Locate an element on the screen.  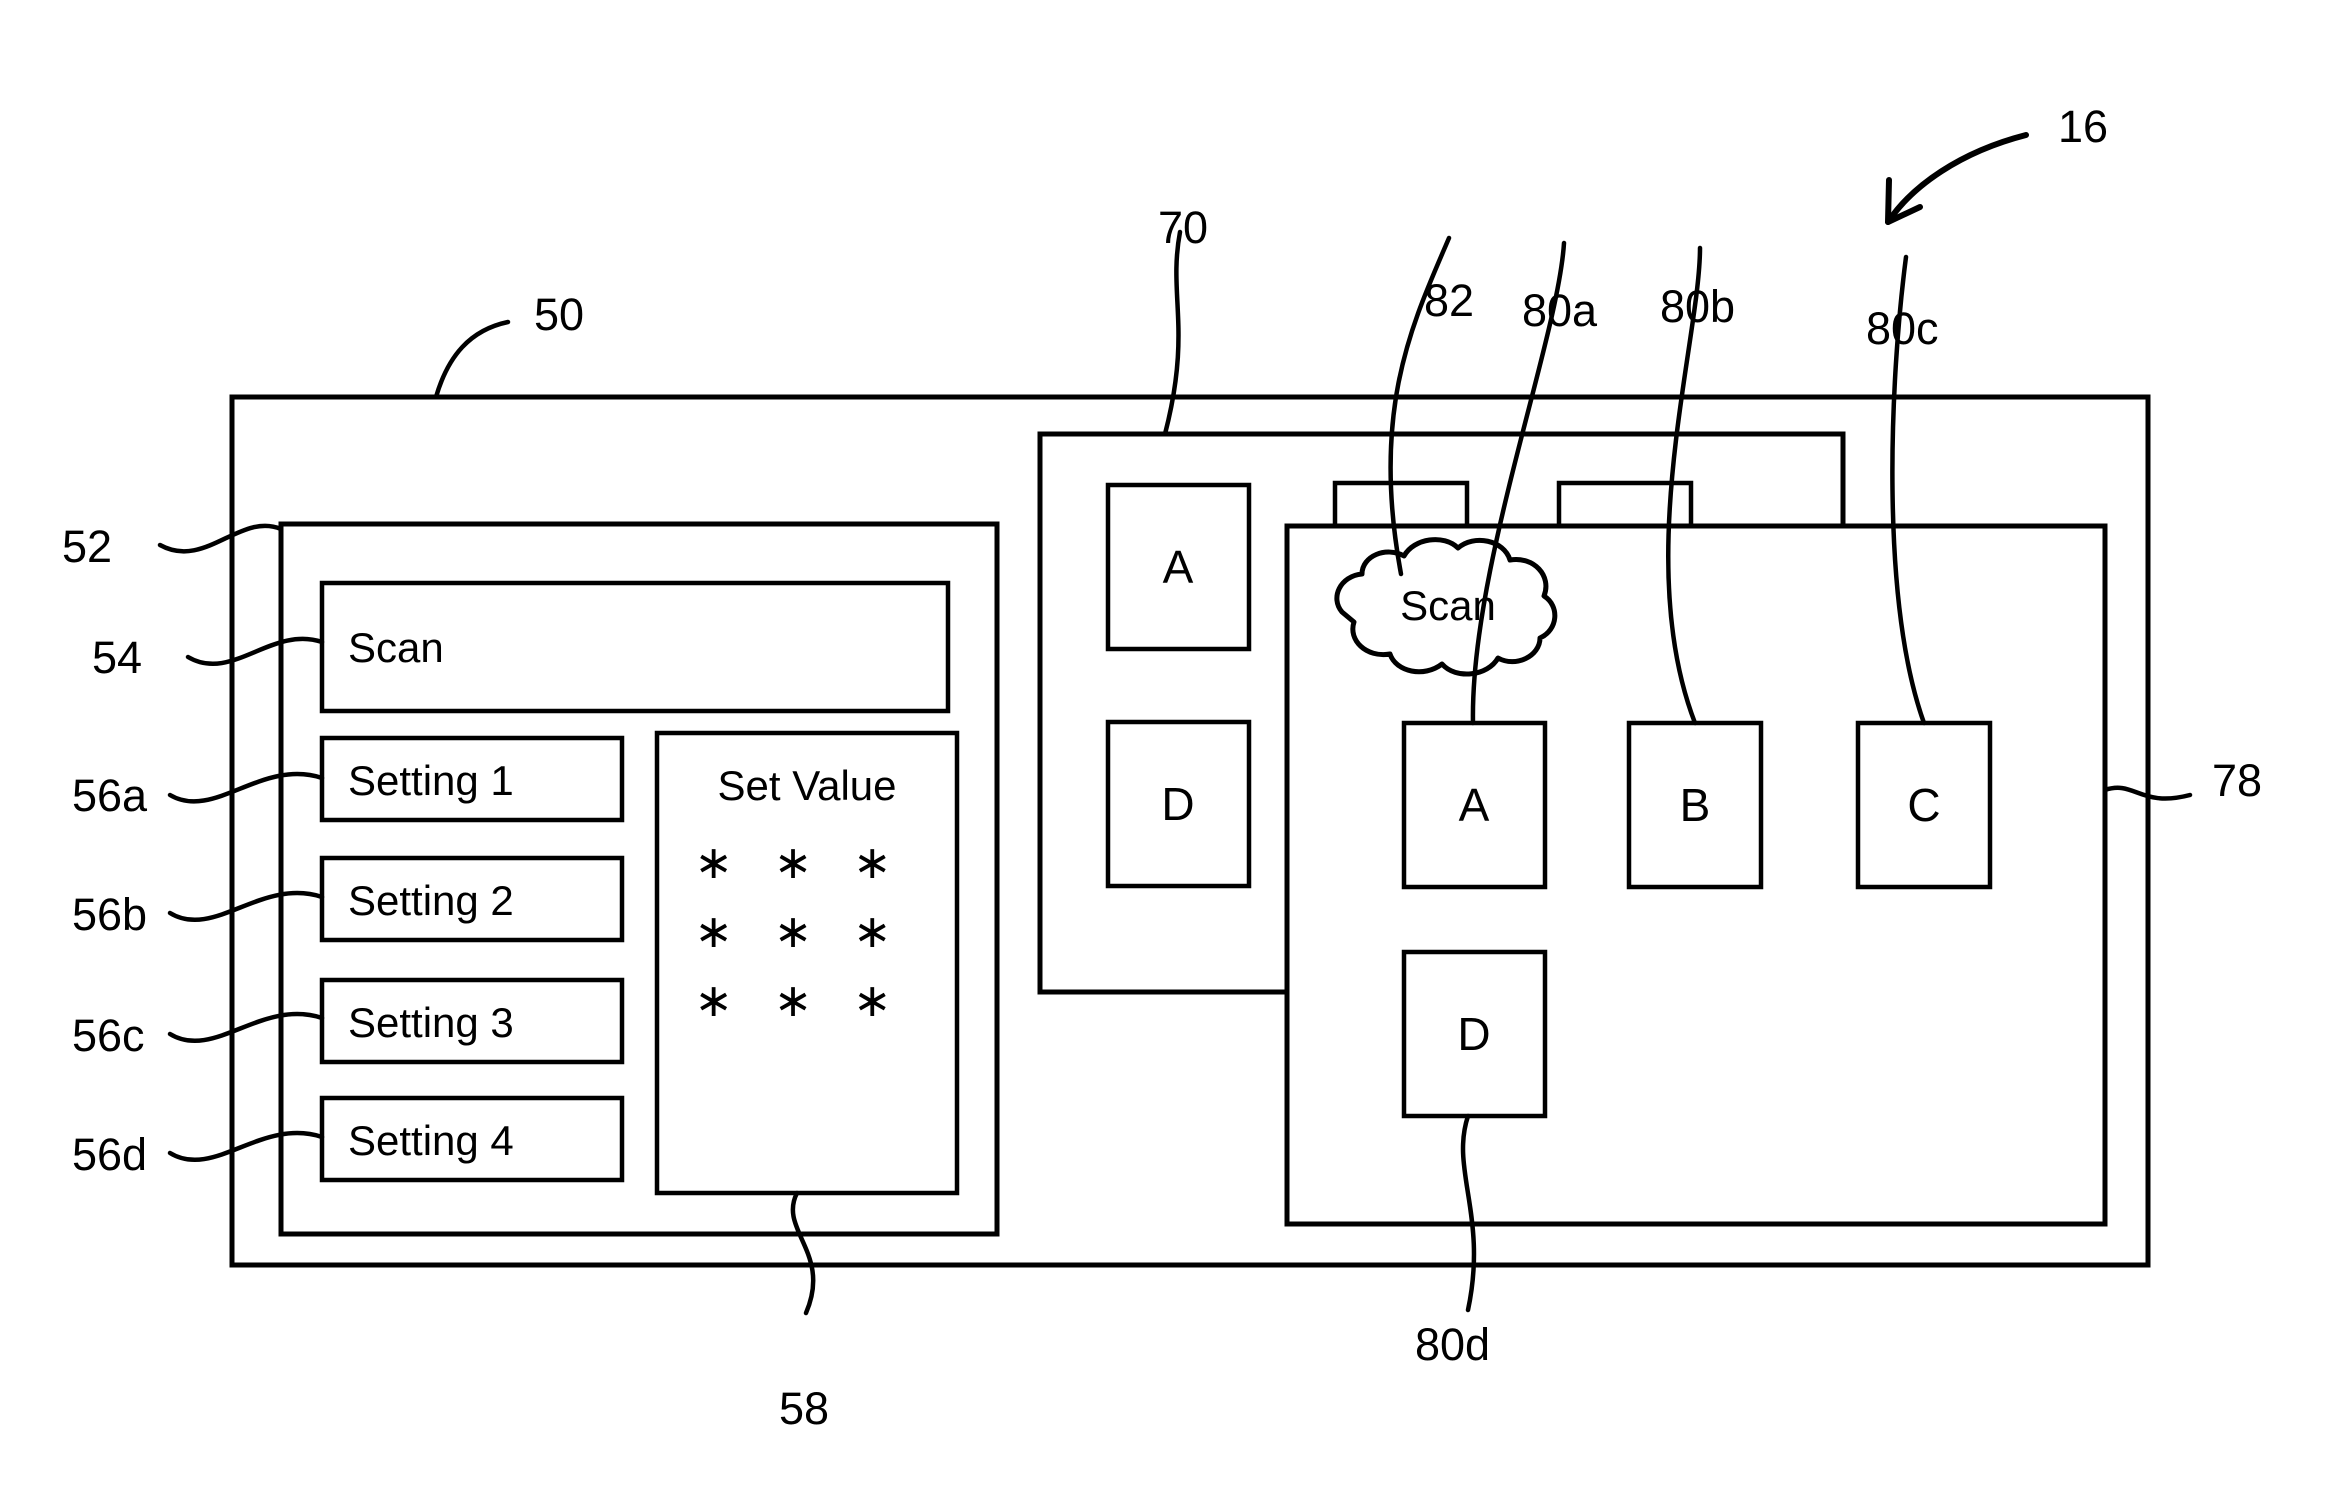
ref-56b: 56b is located at coordinates (109, 914).